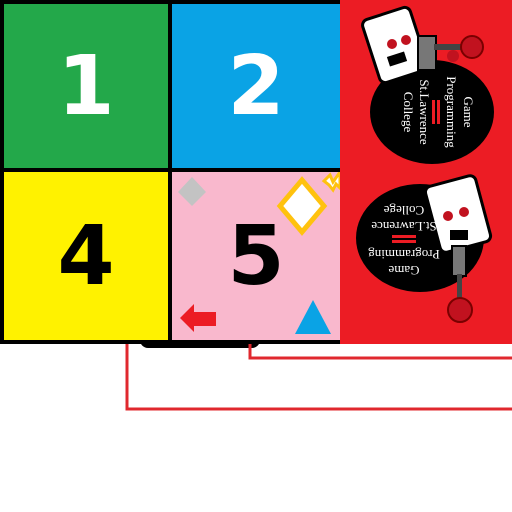  Describe the element at coordinates (380, 352) in the screenshot. I see `wire-inner` at that location.